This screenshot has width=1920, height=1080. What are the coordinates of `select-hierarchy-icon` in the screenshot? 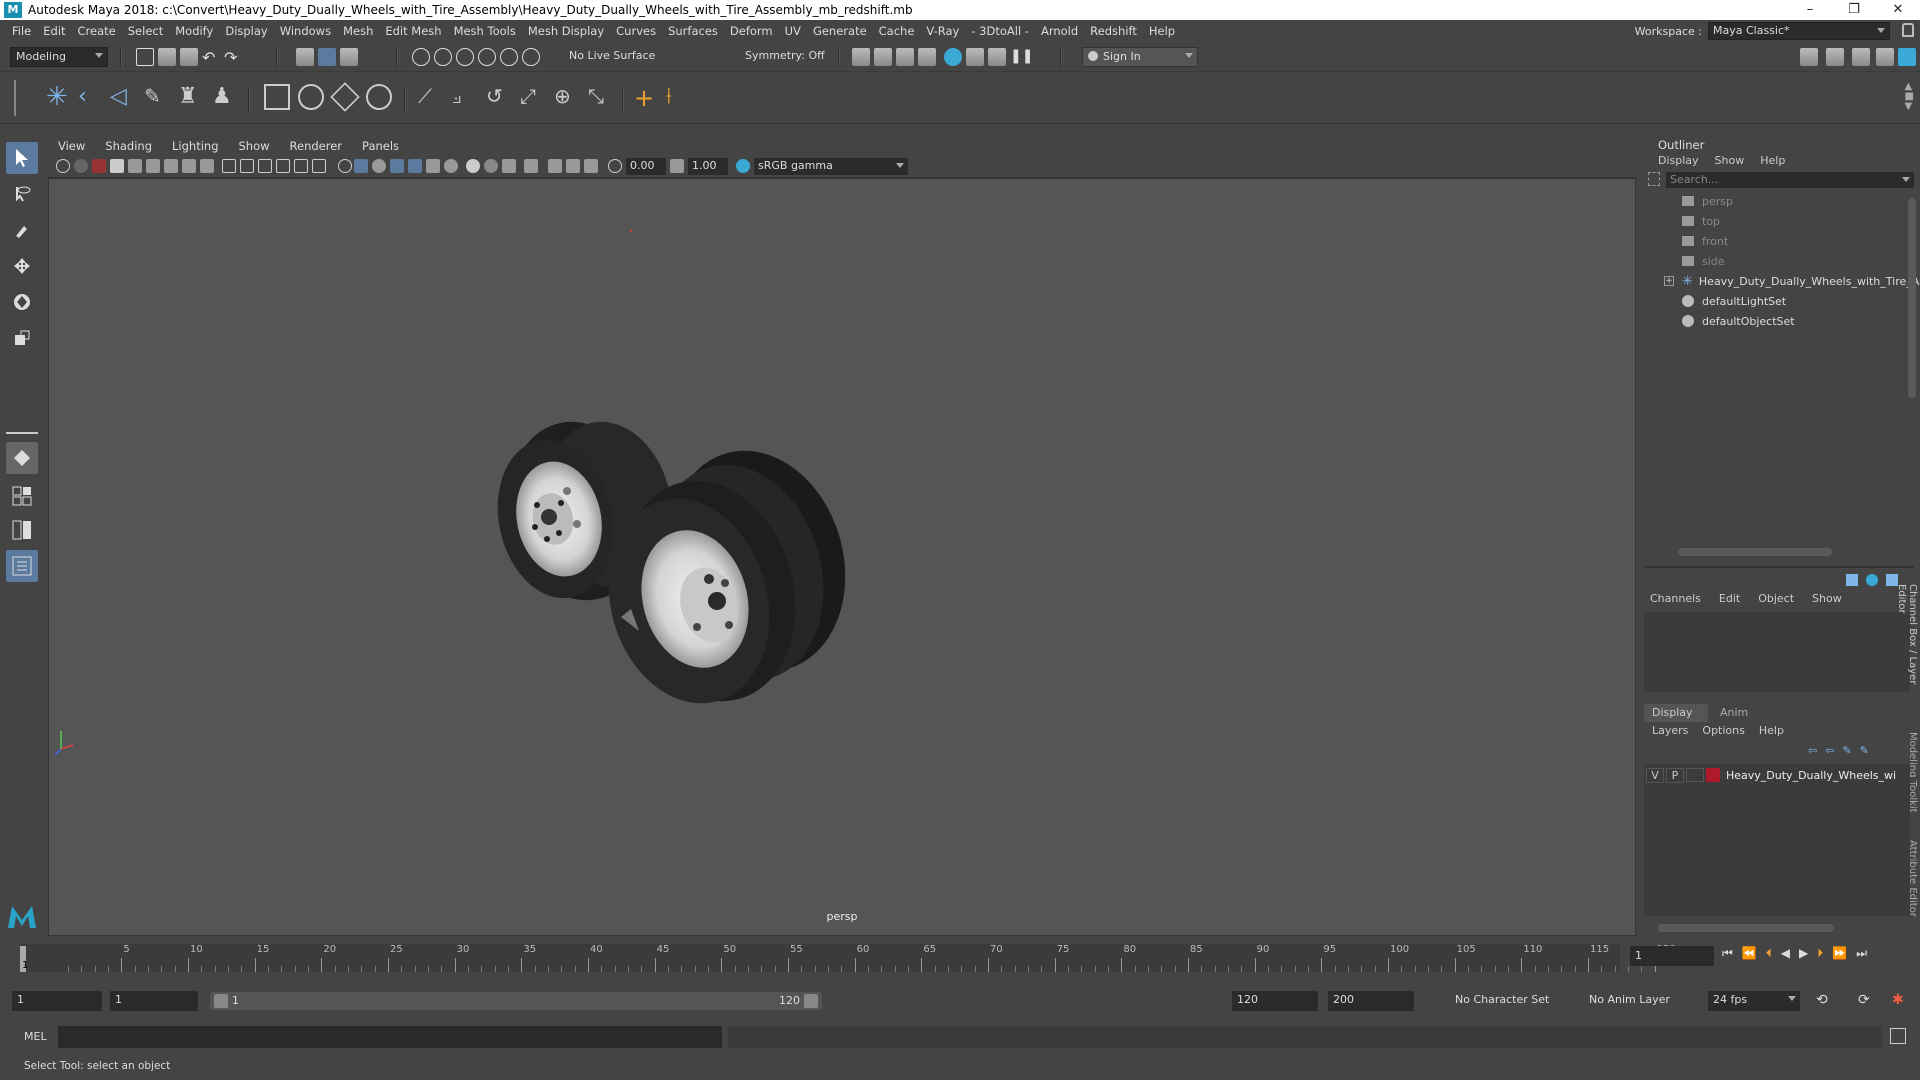 It's located at (305, 57).